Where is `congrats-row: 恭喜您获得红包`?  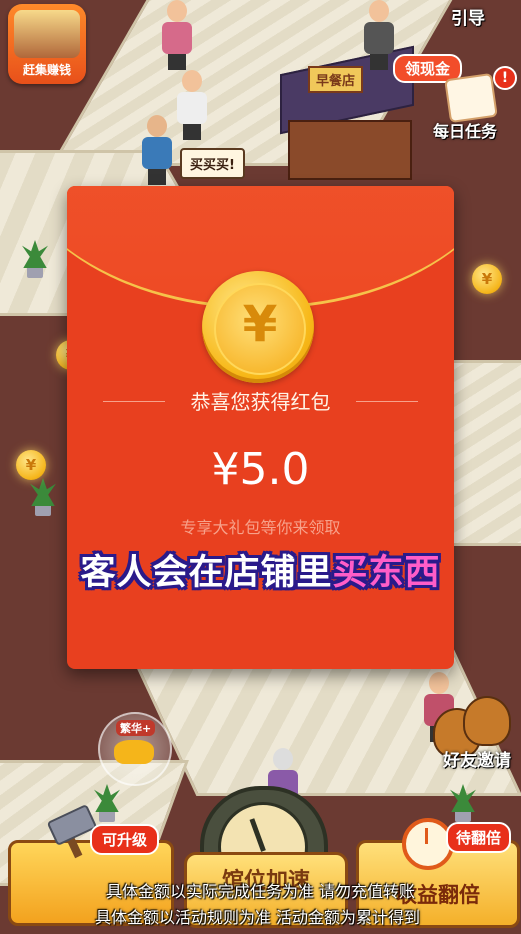 congrats-row: 恭喜您获得红包 is located at coordinates (260, 401).